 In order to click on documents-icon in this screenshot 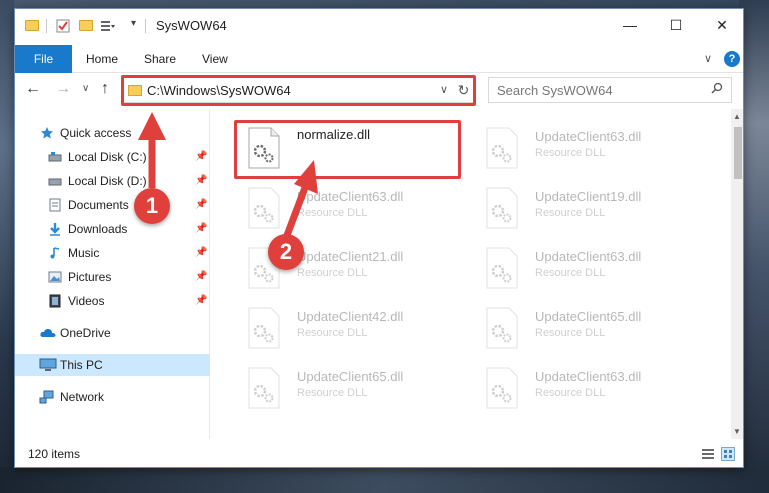, I will do `click(55, 205)`.